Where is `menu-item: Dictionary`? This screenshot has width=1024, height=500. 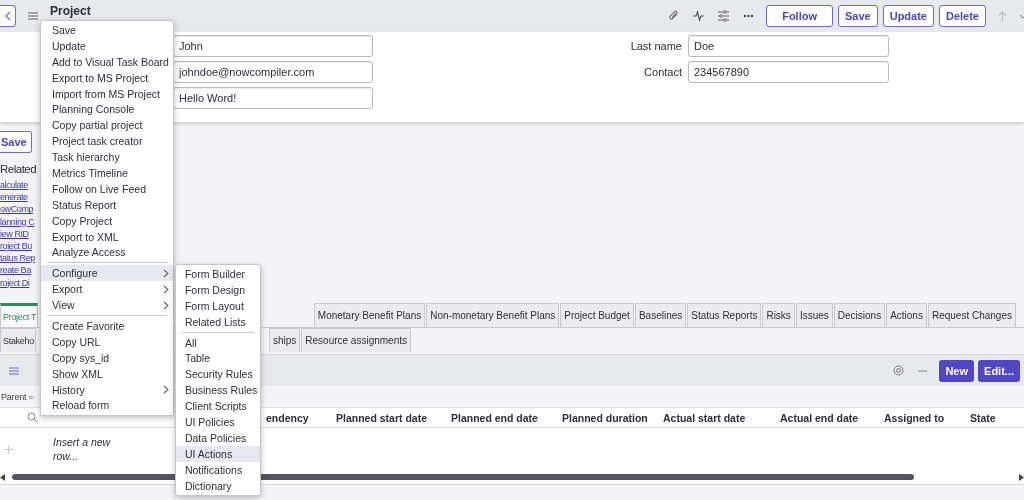 menu-item: Dictionary is located at coordinates (218, 485).